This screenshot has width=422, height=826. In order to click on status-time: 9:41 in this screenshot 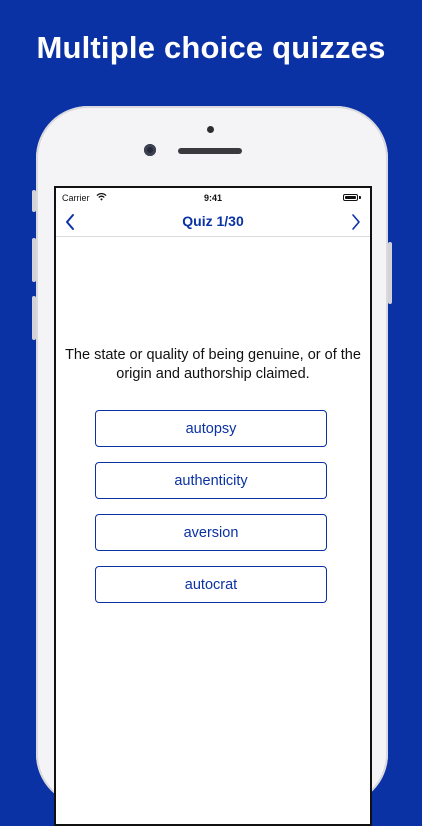, I will do `click(212, 198)`.